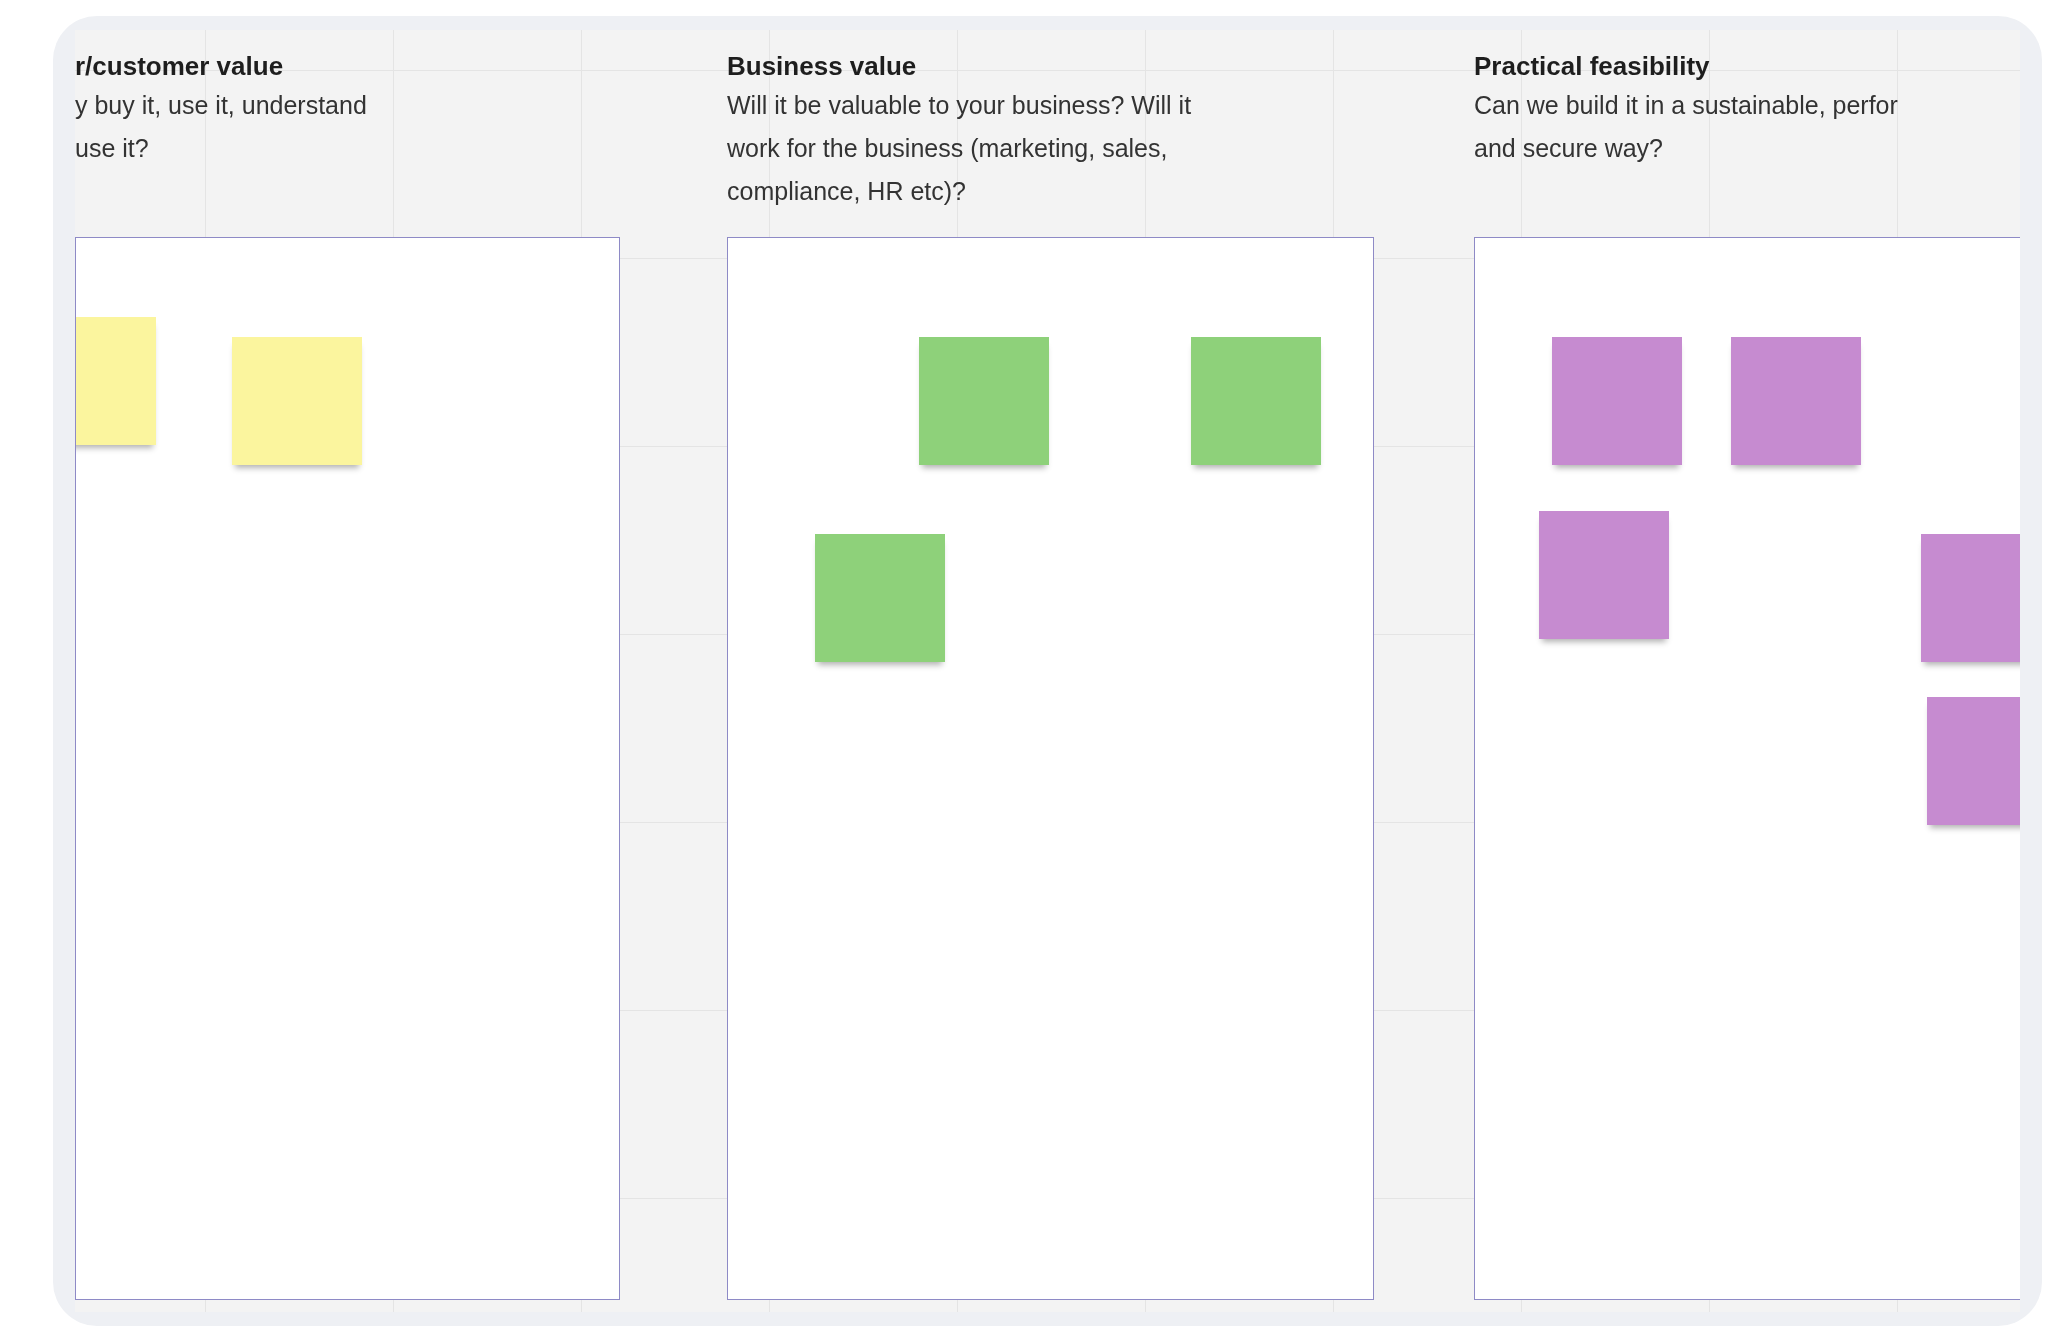  I want to click on column-title: Business value, so click(822, 66).